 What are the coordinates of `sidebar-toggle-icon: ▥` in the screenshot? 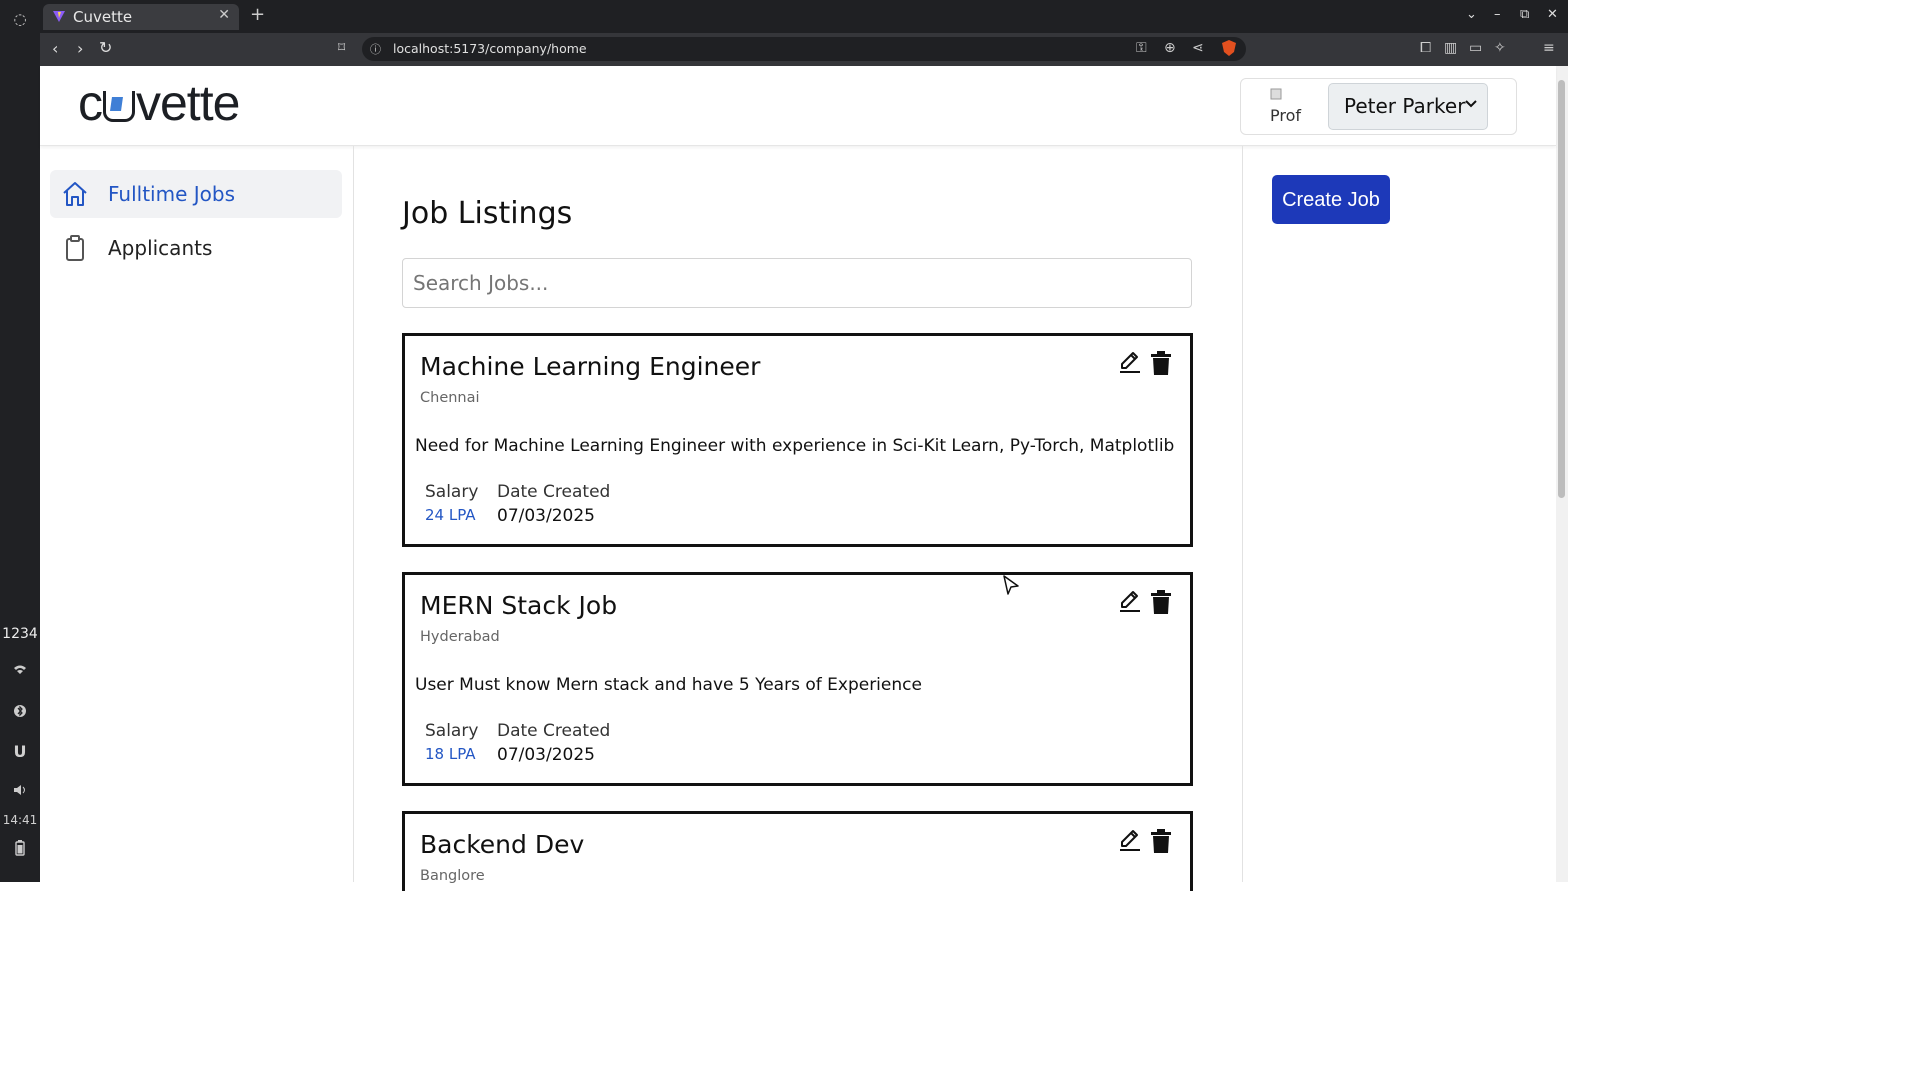 It's located at (1450, 48).